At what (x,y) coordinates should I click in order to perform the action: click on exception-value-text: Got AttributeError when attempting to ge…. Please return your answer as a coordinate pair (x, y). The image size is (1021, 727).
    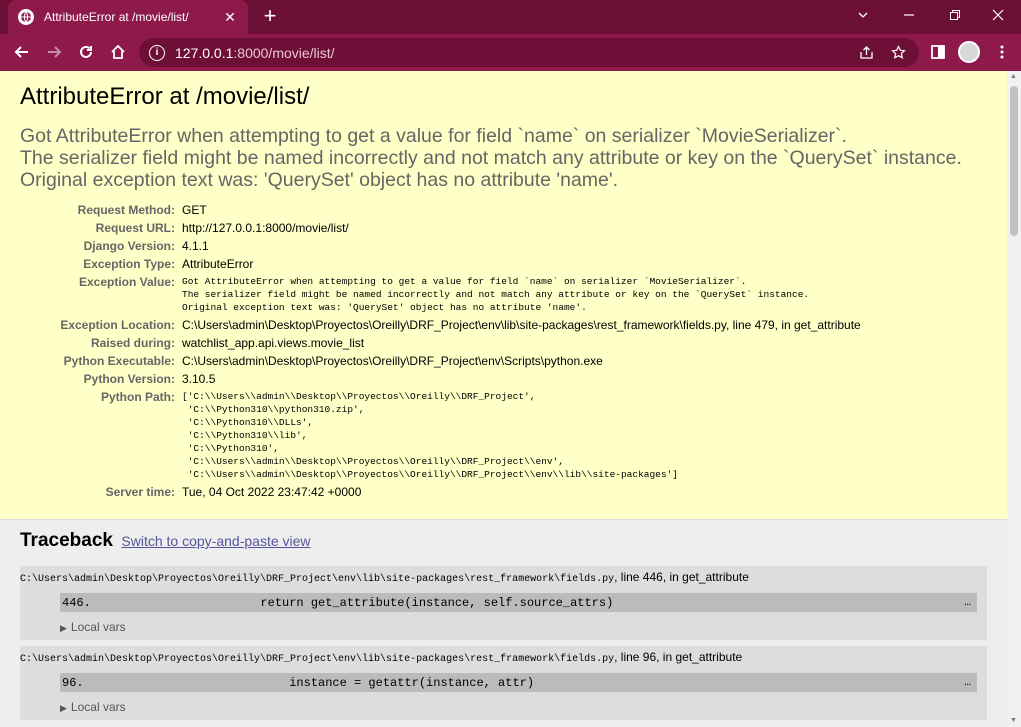
    Looking at the image, I should click on (496, 294).